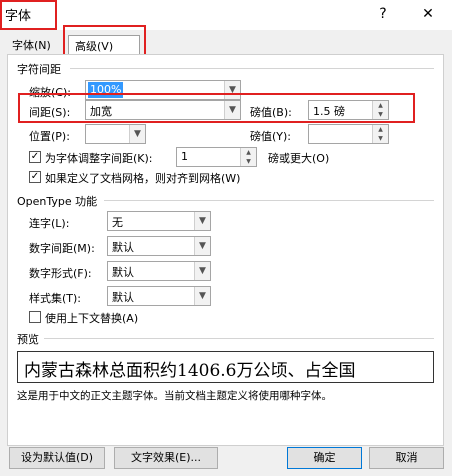 Image resolution: width=452 pixels, height=476 pixels. I want to click on help-icon: ?, so click(383, 14).